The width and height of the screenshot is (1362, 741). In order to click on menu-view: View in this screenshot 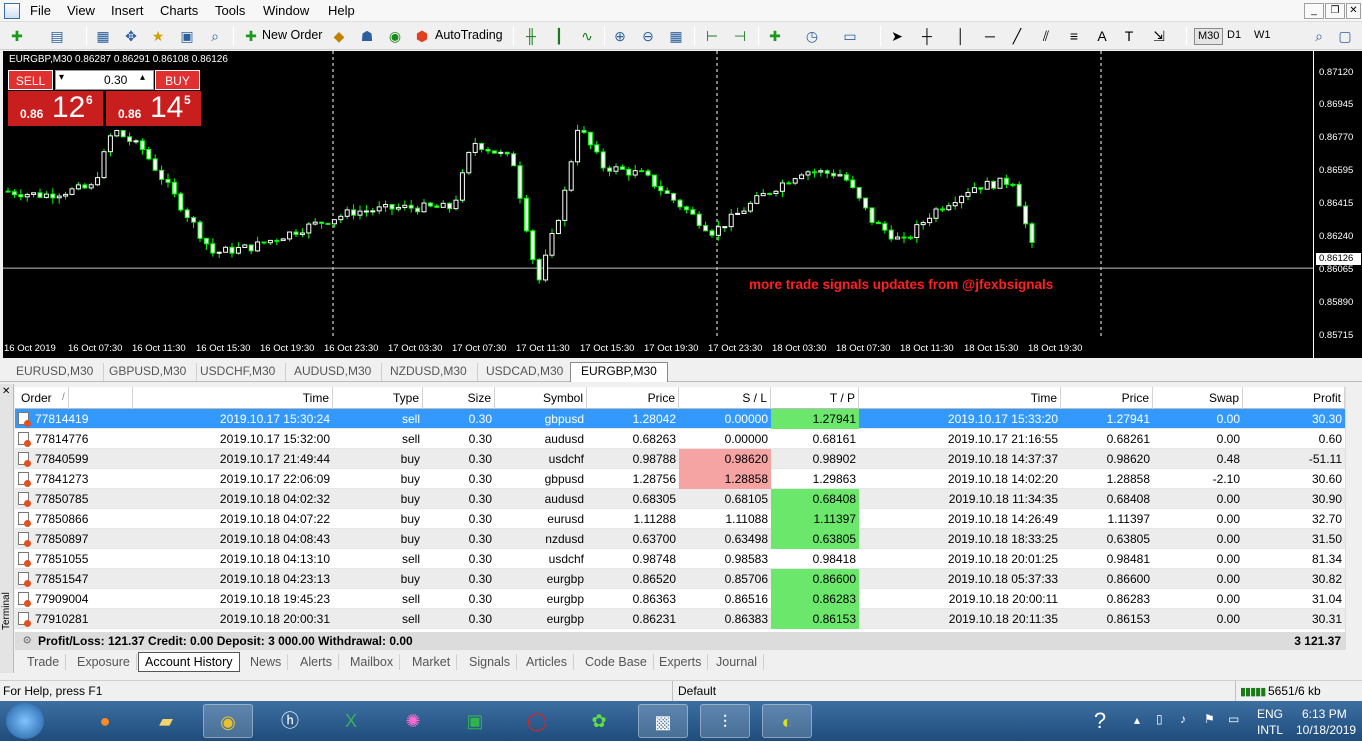, I will do `click(81, 10)`.